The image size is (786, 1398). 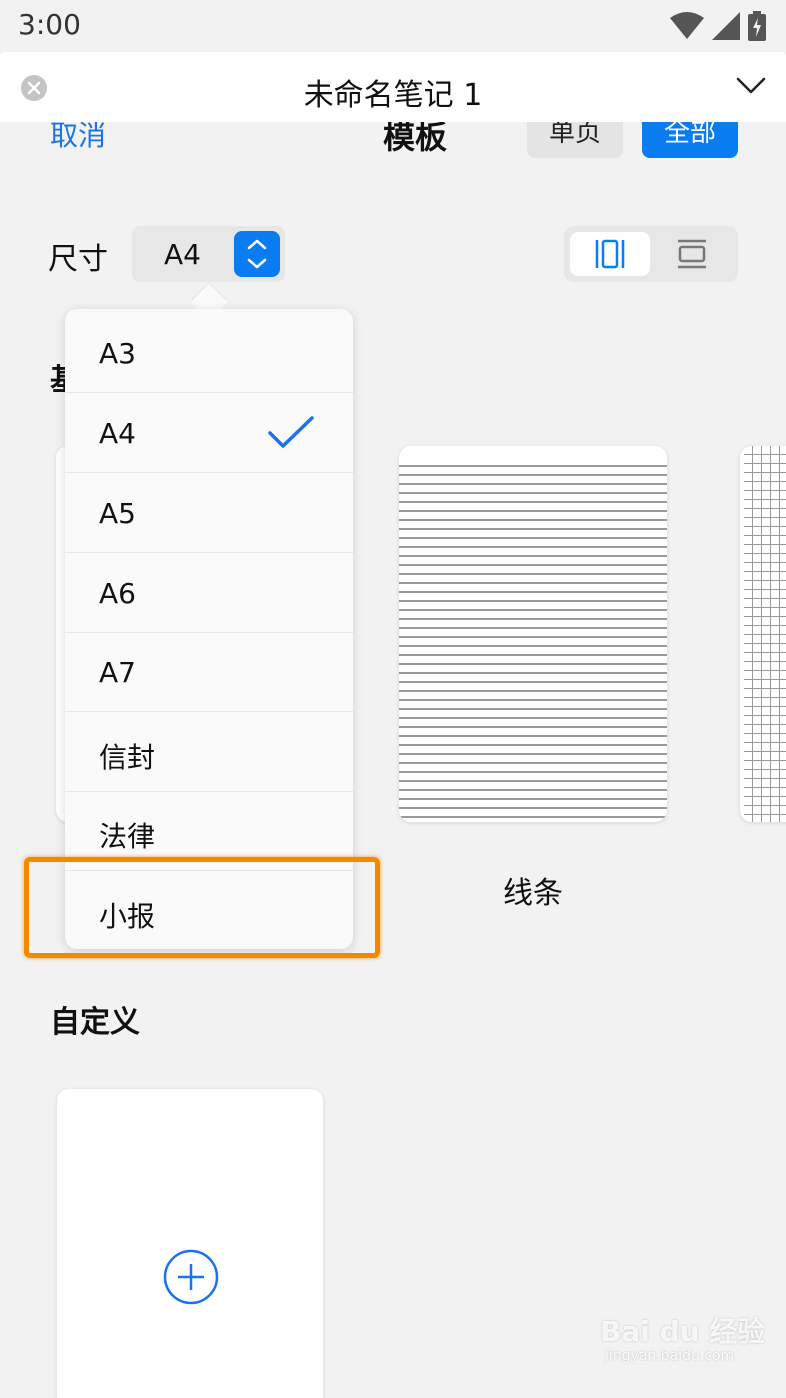 I want to click on add-circle-icon, so click(x=191, y=1277).